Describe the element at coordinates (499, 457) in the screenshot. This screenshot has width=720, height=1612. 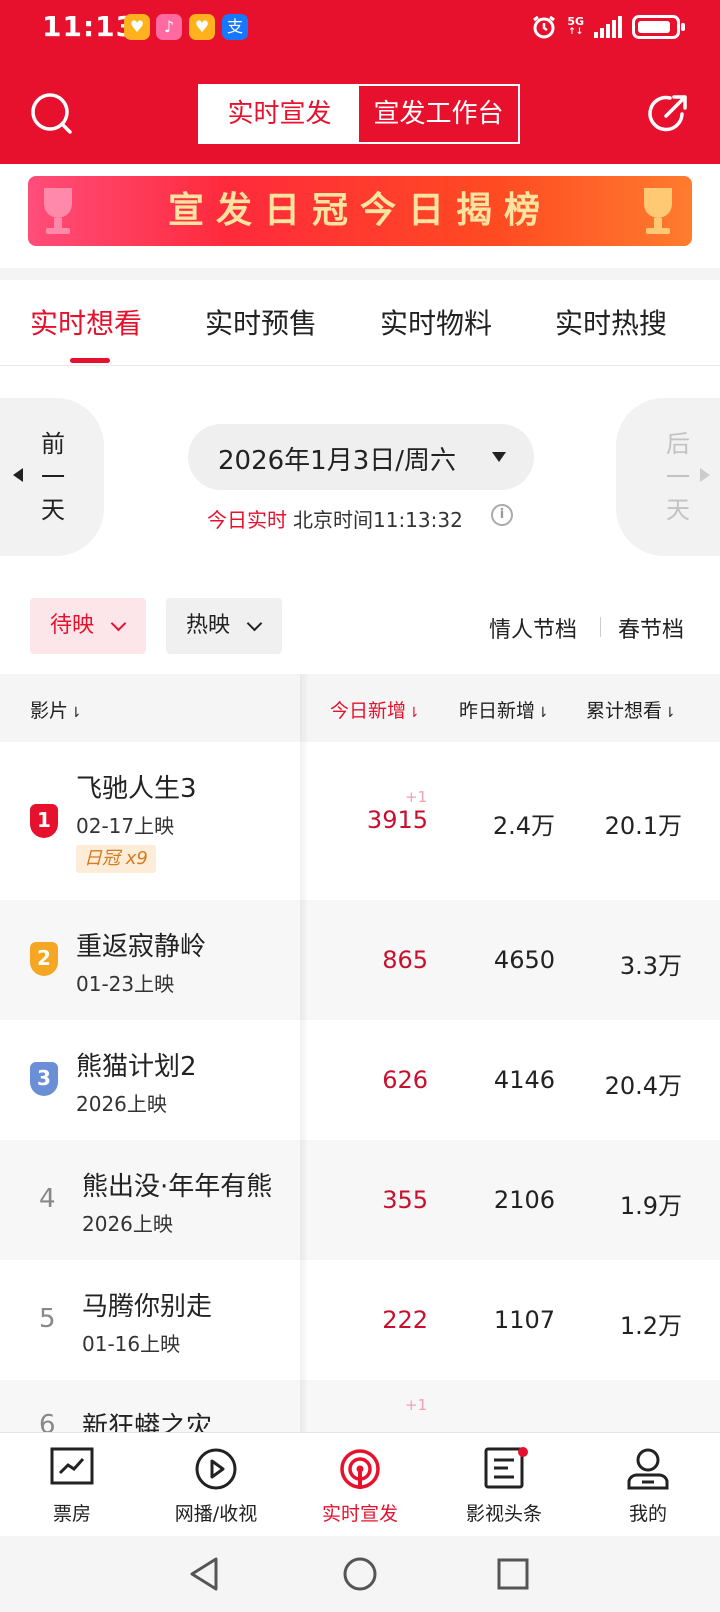
I see `caret-down-icon` at that location.